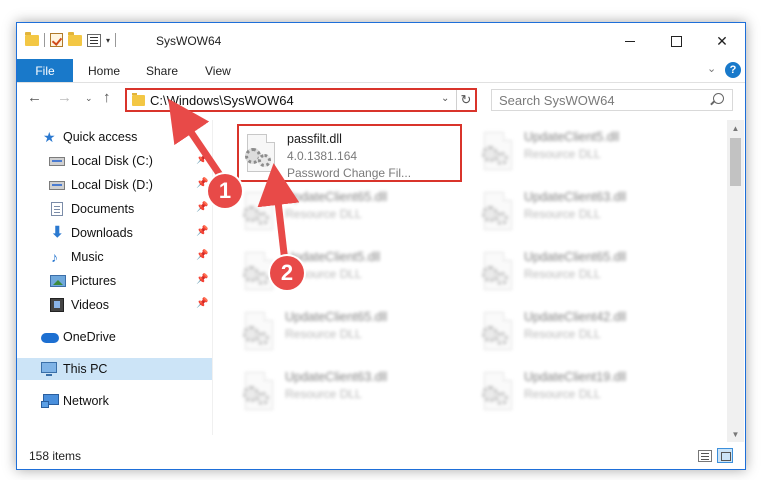 The height and width of the screenshot is (480, 769). I want to click on tab-view: View, so click(218, 71).